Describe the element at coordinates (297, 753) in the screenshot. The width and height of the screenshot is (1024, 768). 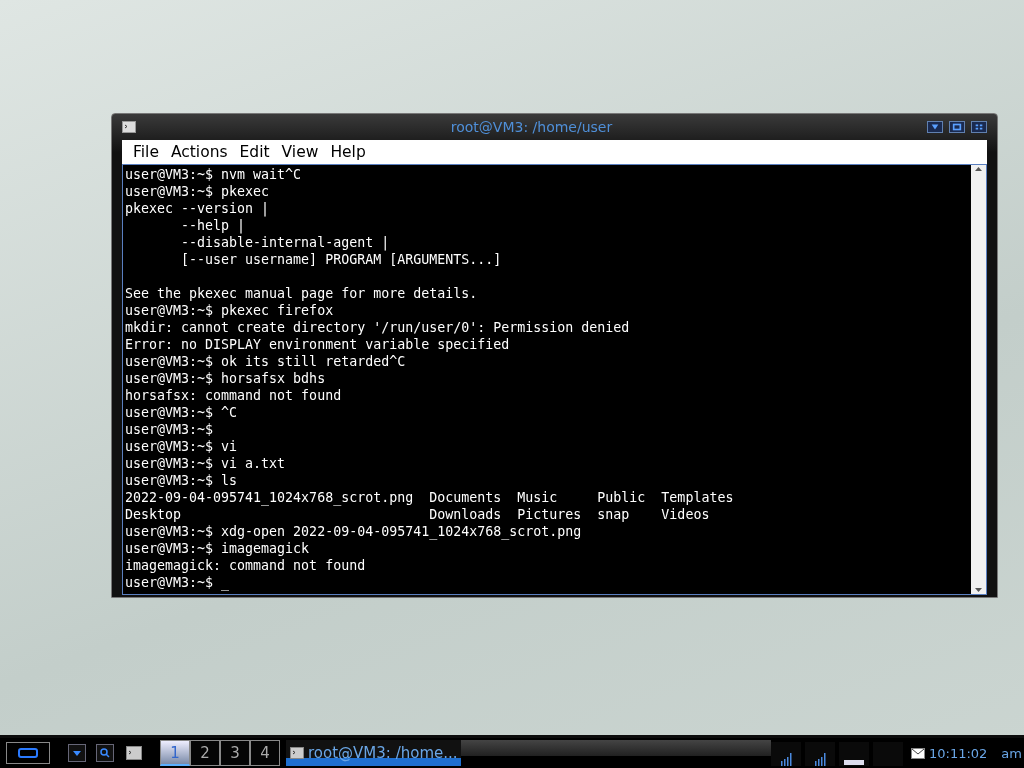
I see `terminal-icon` at that location.